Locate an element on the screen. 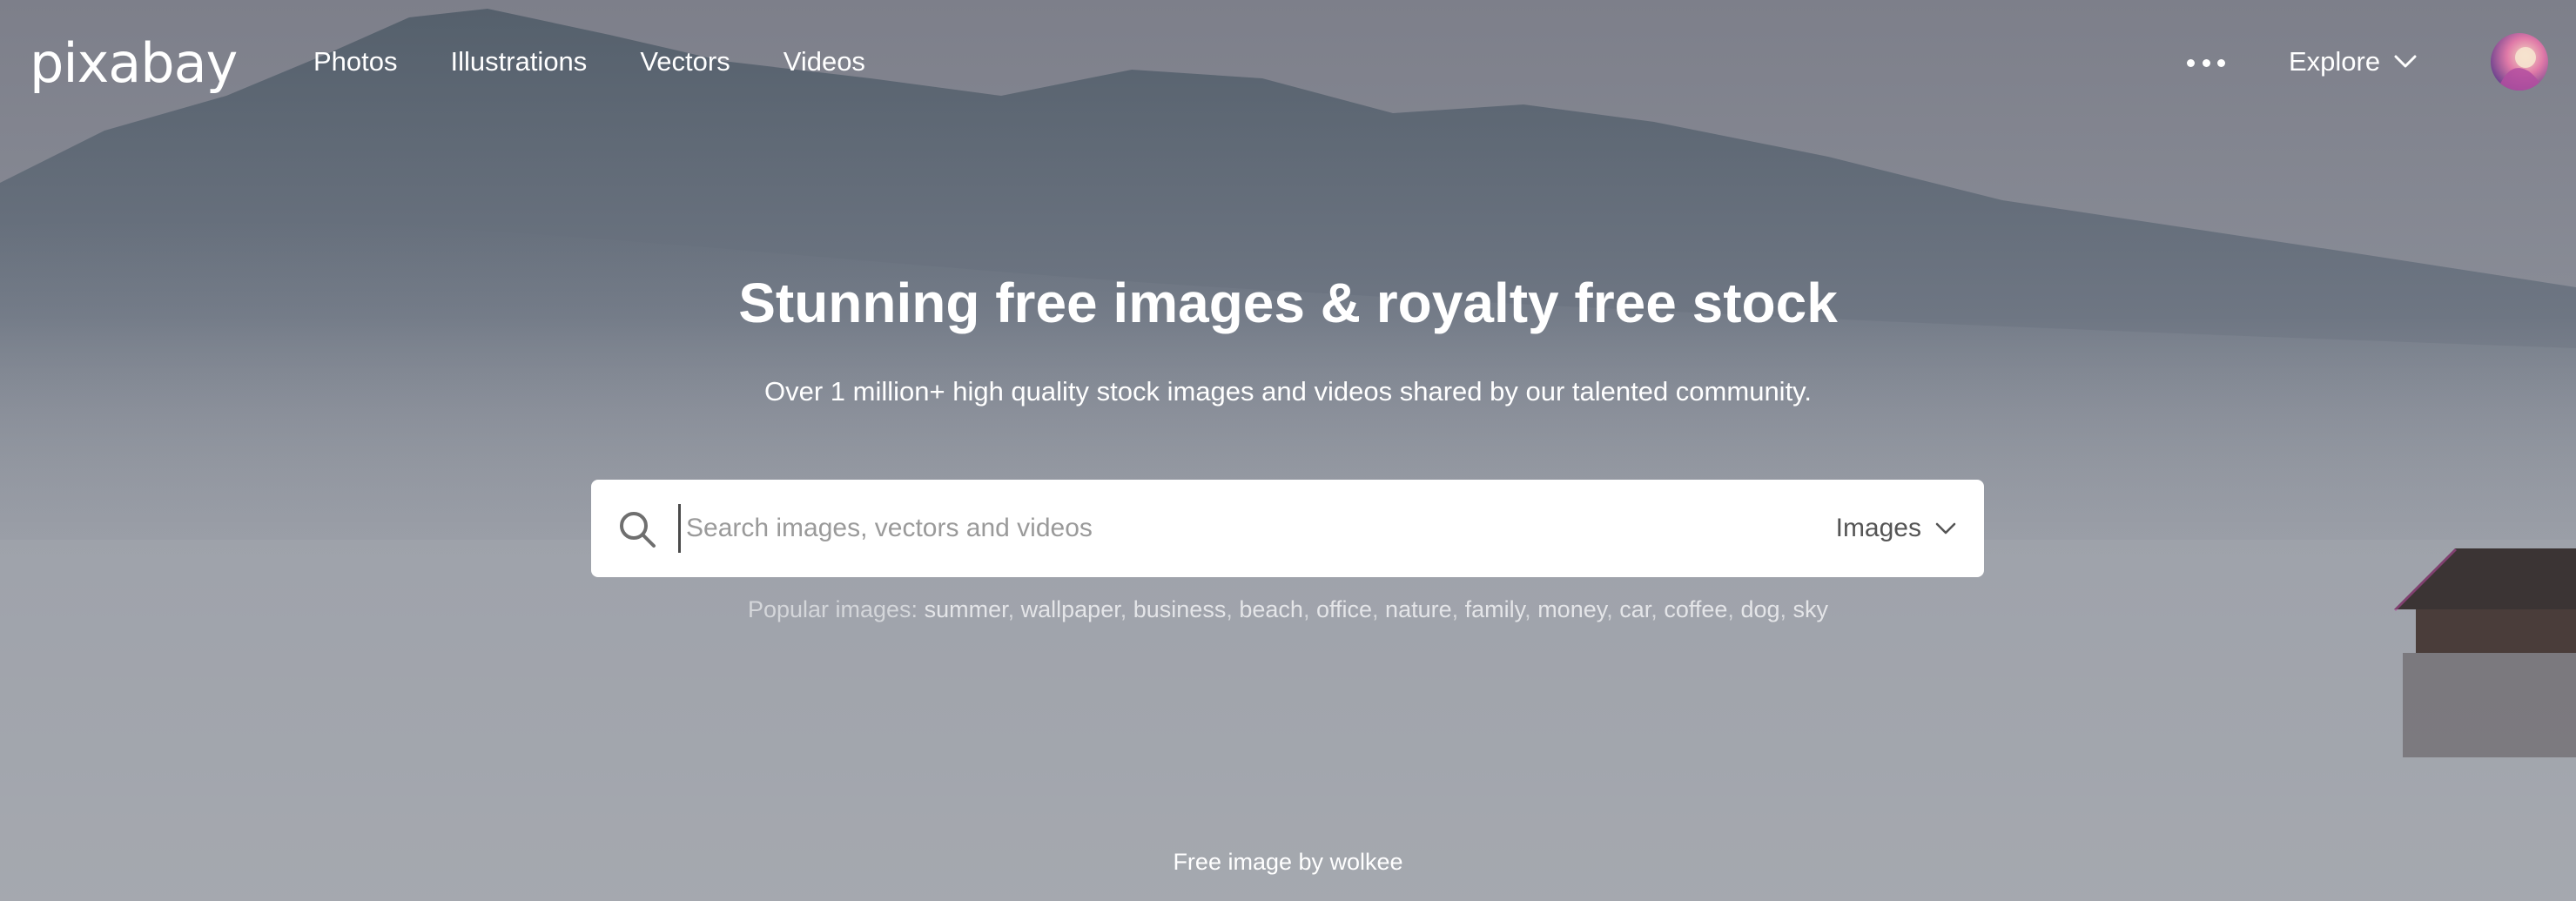 The width and height of the screenshot is (2576, 901). explore-menu-button: Explore is located at coordinates (2353, 62).